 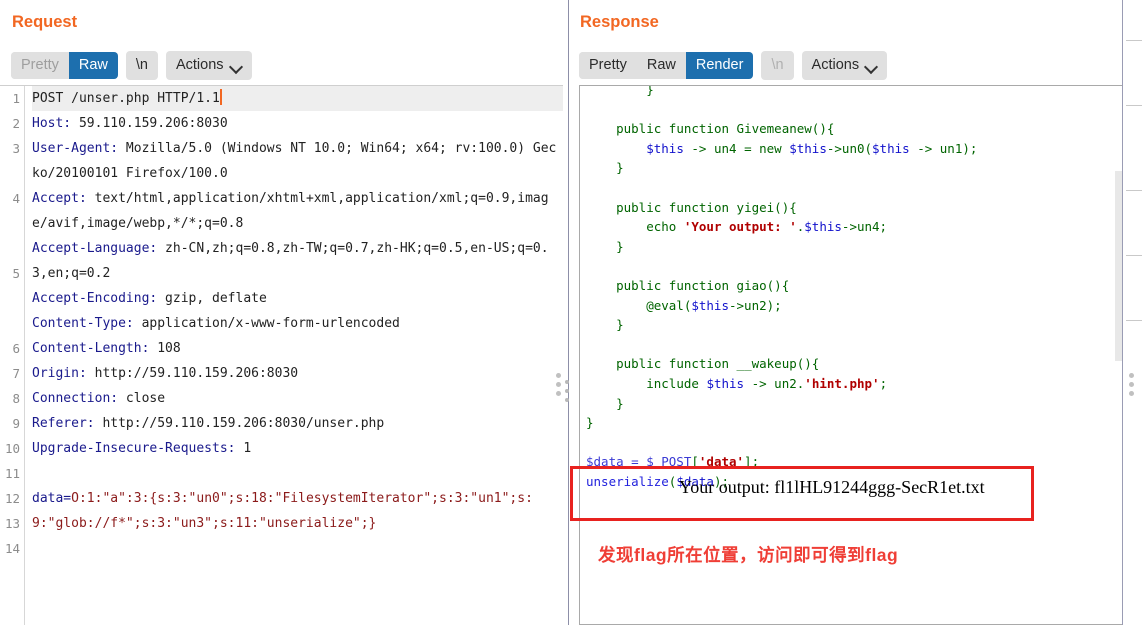 I want to click on right-rail-edge, so click(x=1122, y=312).